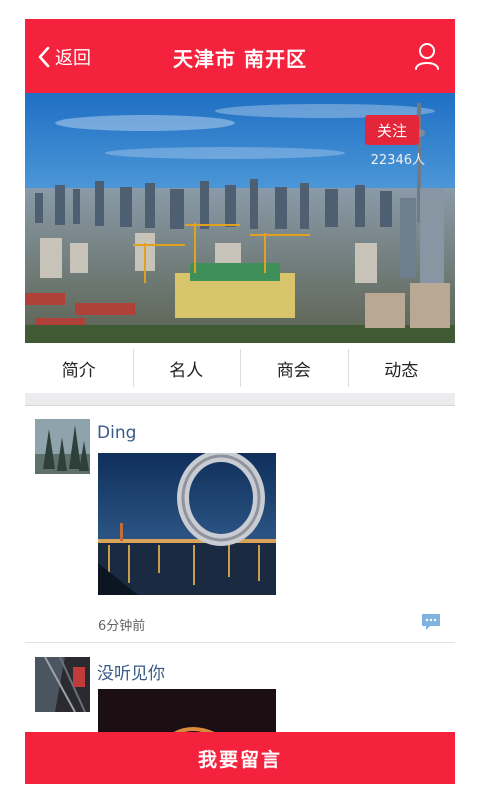 This screenshot has height=800, width=480. I want to click on top-nav-bar: 返回 天津市 南开区, so click(240, 56).